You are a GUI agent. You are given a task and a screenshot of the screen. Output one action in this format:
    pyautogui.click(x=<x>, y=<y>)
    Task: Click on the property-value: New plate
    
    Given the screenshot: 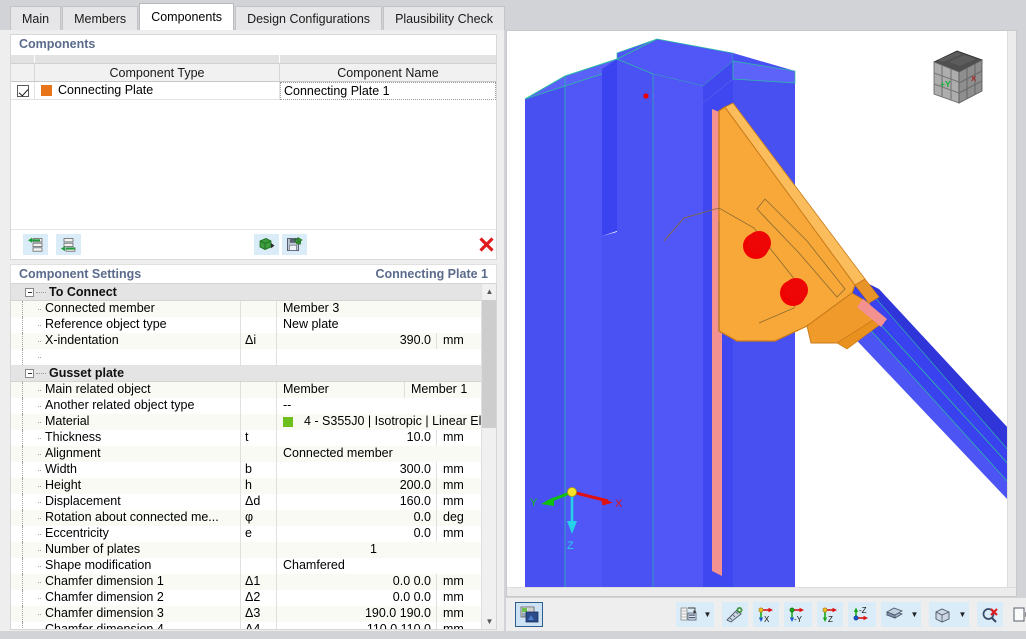 What is the action you would take?
    pyautogui.click(x=386, y=325)
    